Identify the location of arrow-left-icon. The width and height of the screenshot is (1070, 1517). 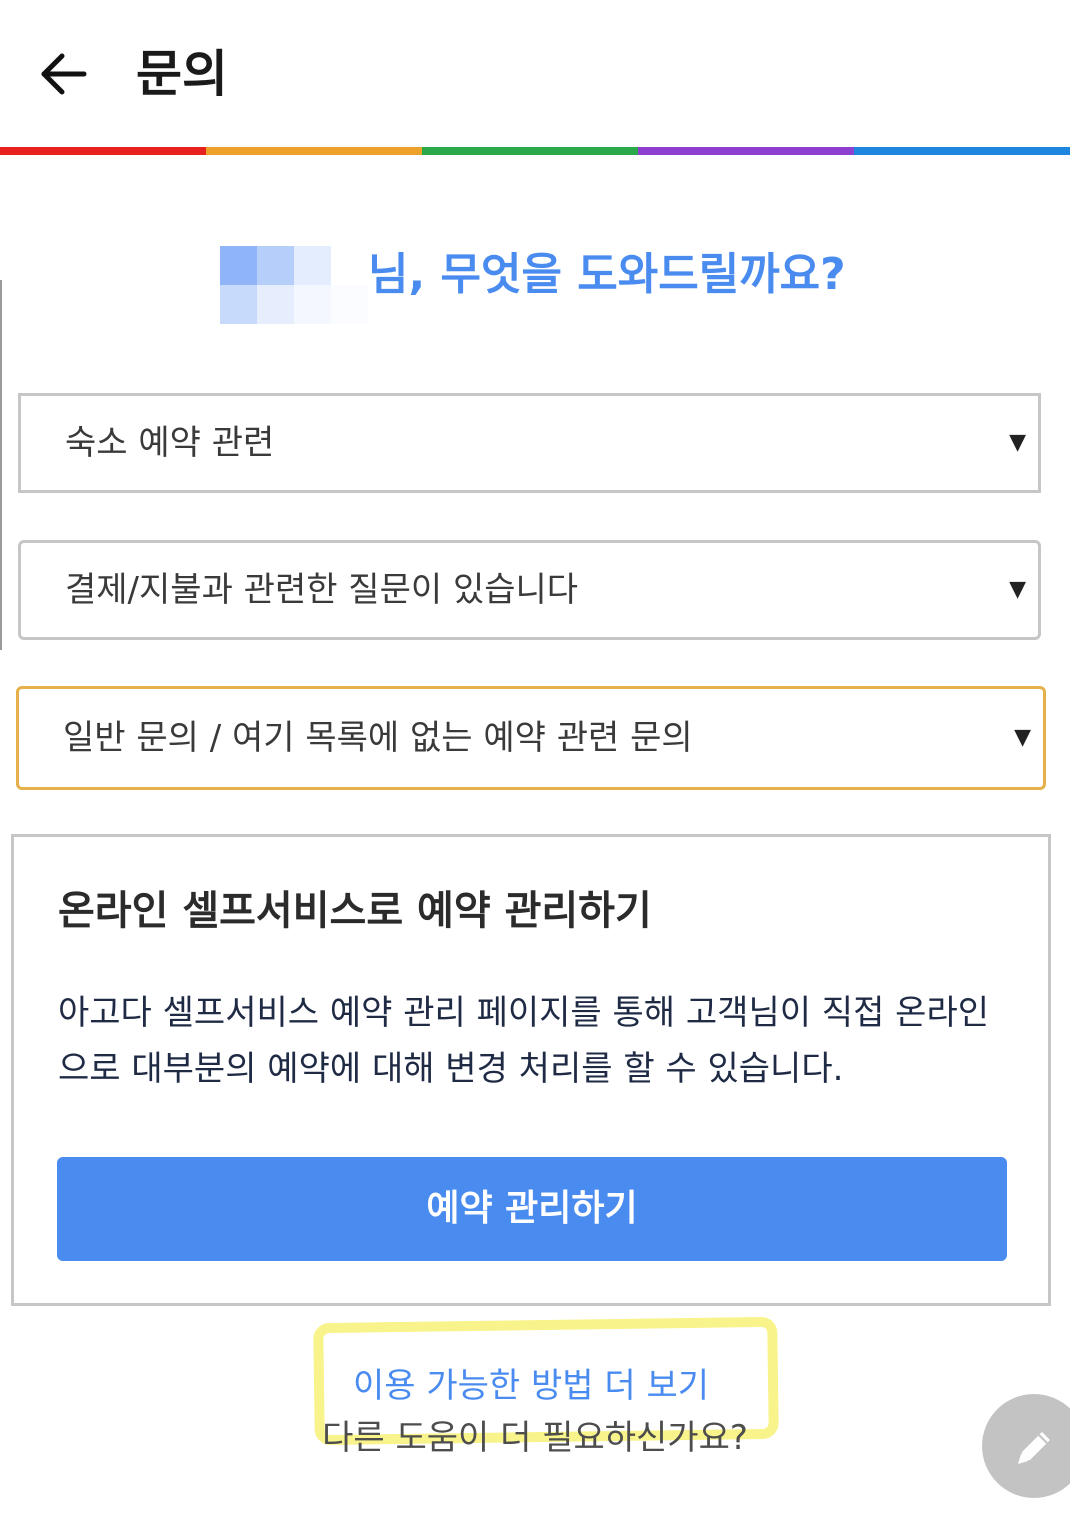
(64, 74).